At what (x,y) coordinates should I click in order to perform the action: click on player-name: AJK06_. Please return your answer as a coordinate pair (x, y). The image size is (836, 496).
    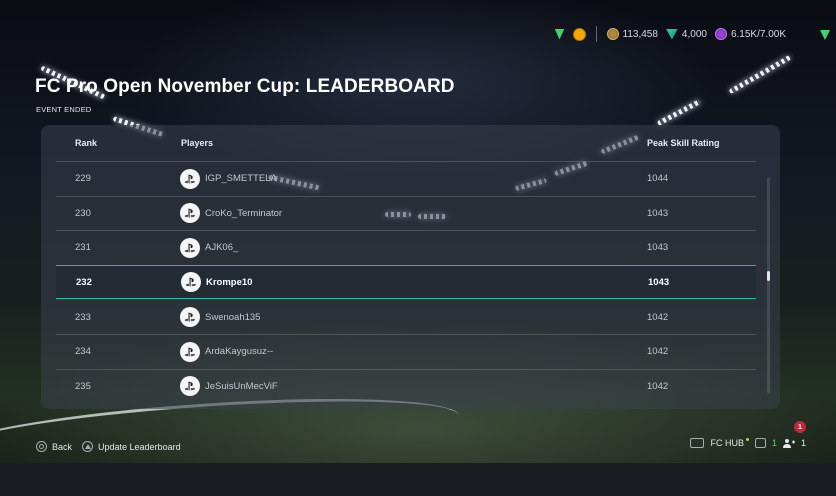
    Looking at the image, I should click on (222, 248).